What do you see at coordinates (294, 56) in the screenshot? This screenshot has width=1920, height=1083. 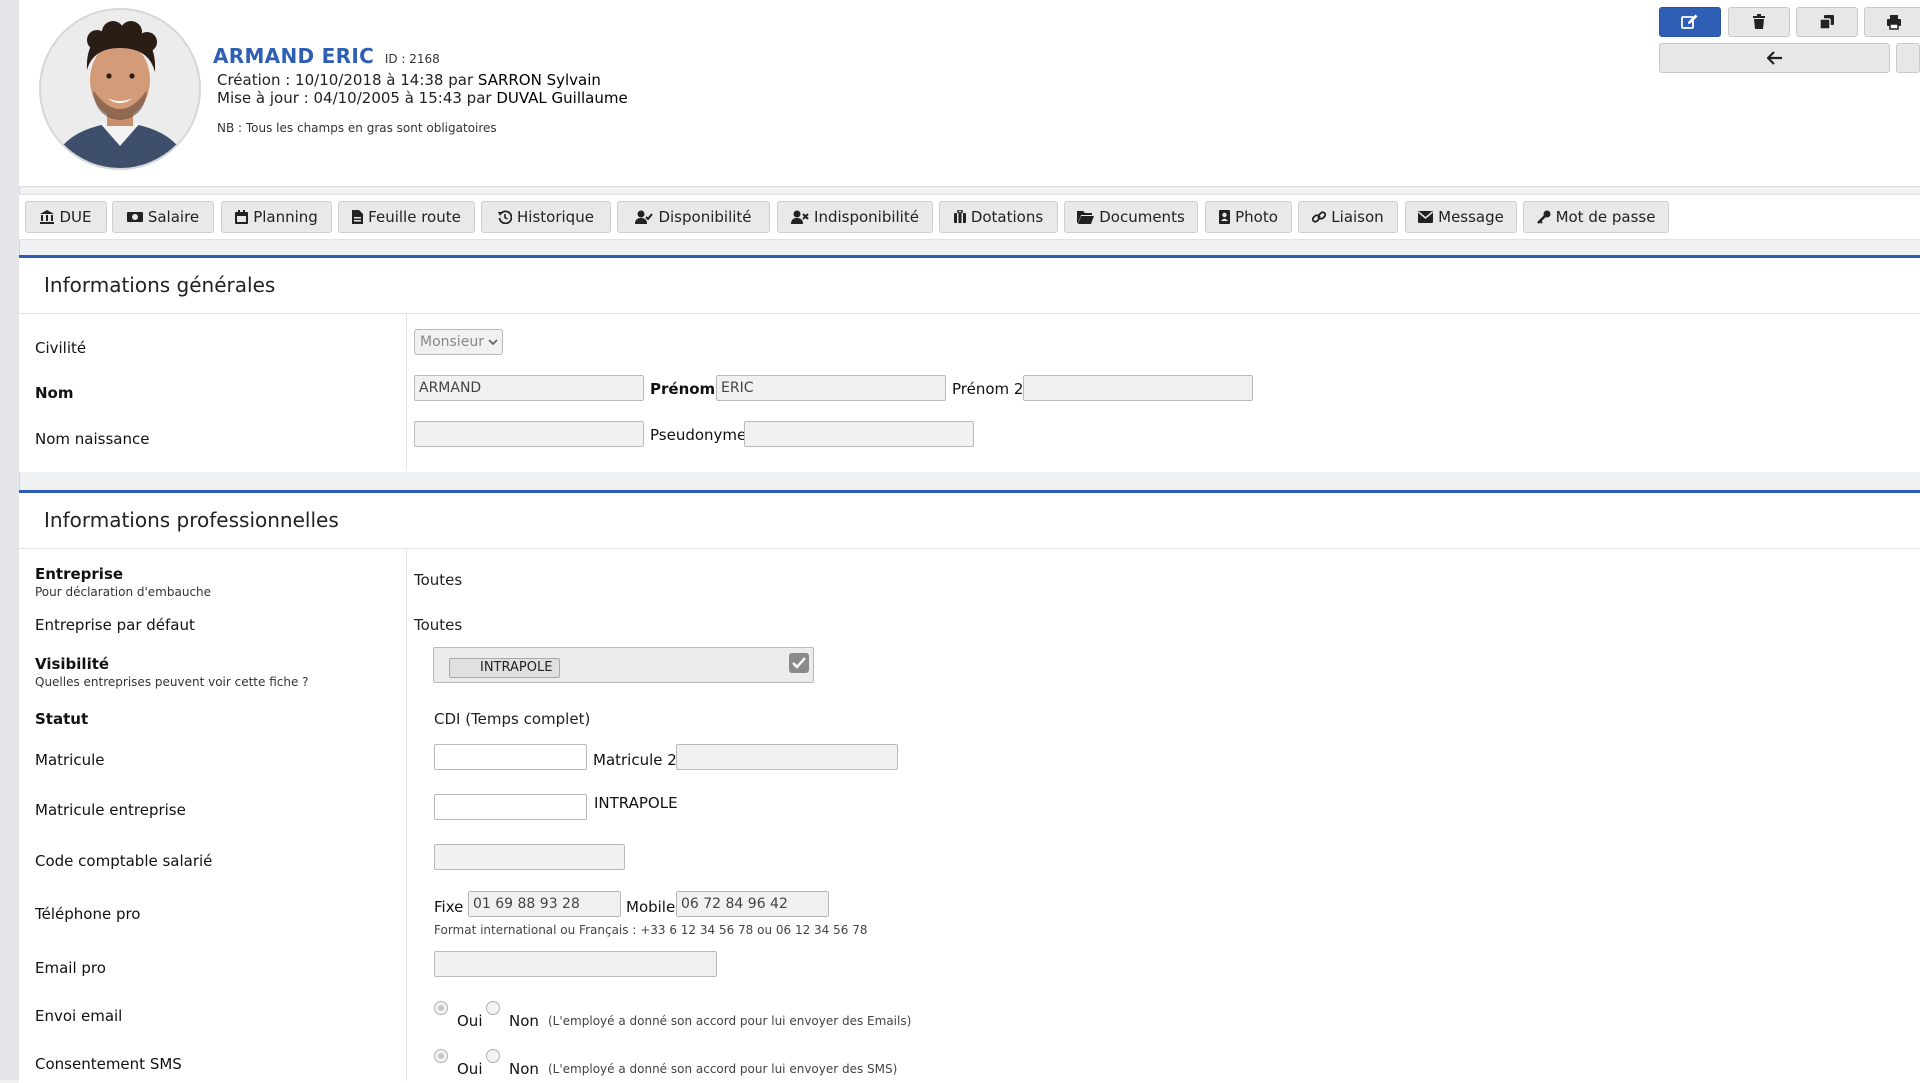 I see `employee-name: ARMAND ERIC` at bounding box center [294, 56].